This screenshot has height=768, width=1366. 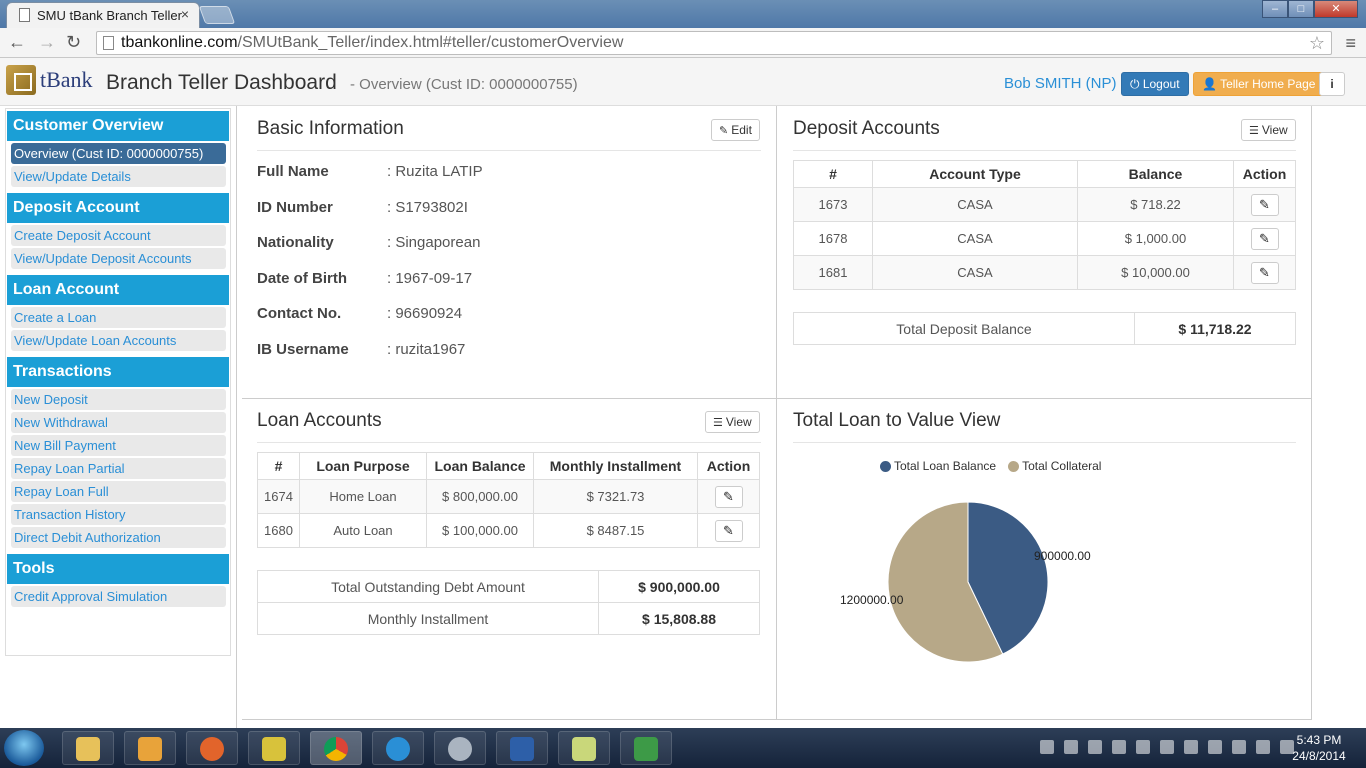 What do you see at coordinates (118, 514) in the screenshot?
I see `sidebar-item-transaction-history: Transaction History` at bounding box center [118, 514].